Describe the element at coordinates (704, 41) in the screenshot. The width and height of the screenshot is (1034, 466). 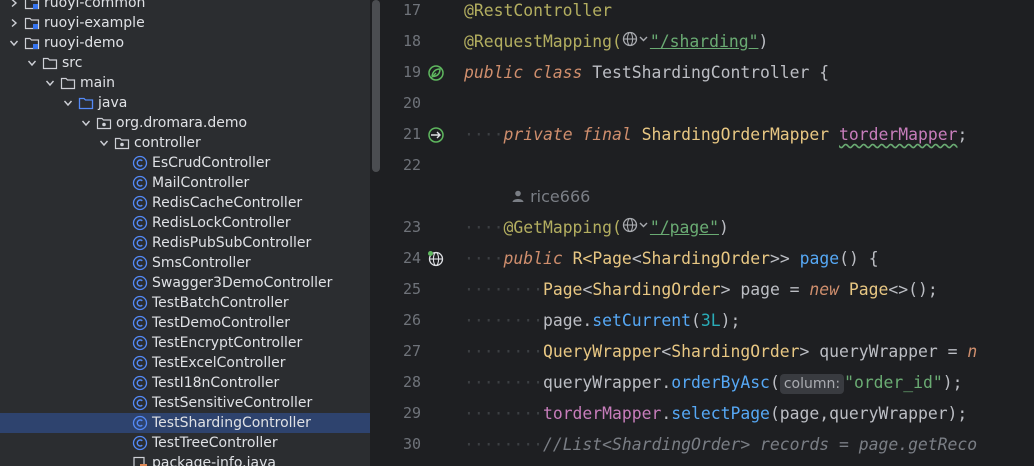
I see `mapping-path: "/sharding"` at that location.